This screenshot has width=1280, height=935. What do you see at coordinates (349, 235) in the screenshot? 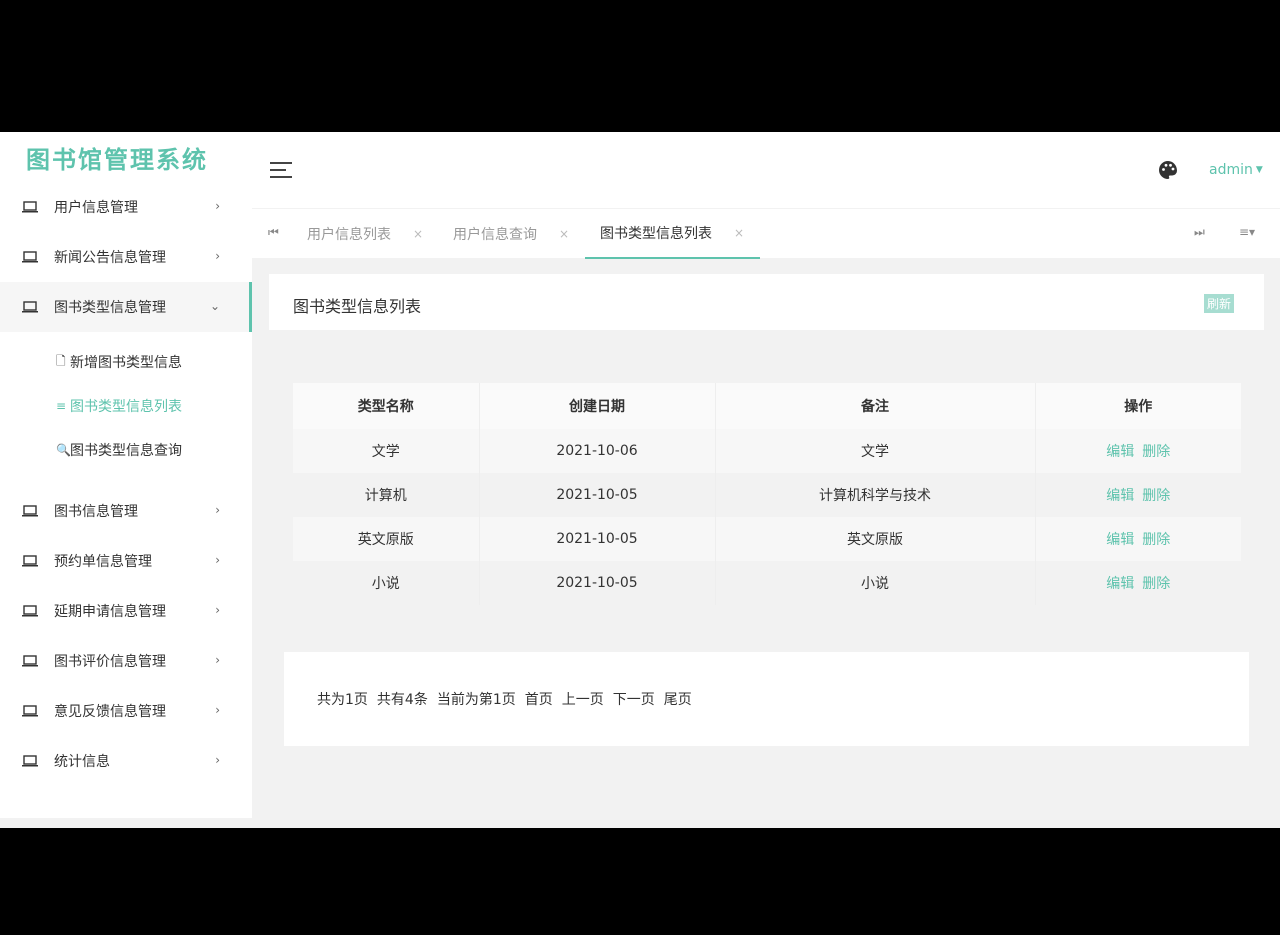
I see `tab-label: 用户信息列表` at bounding box center [349, 235].